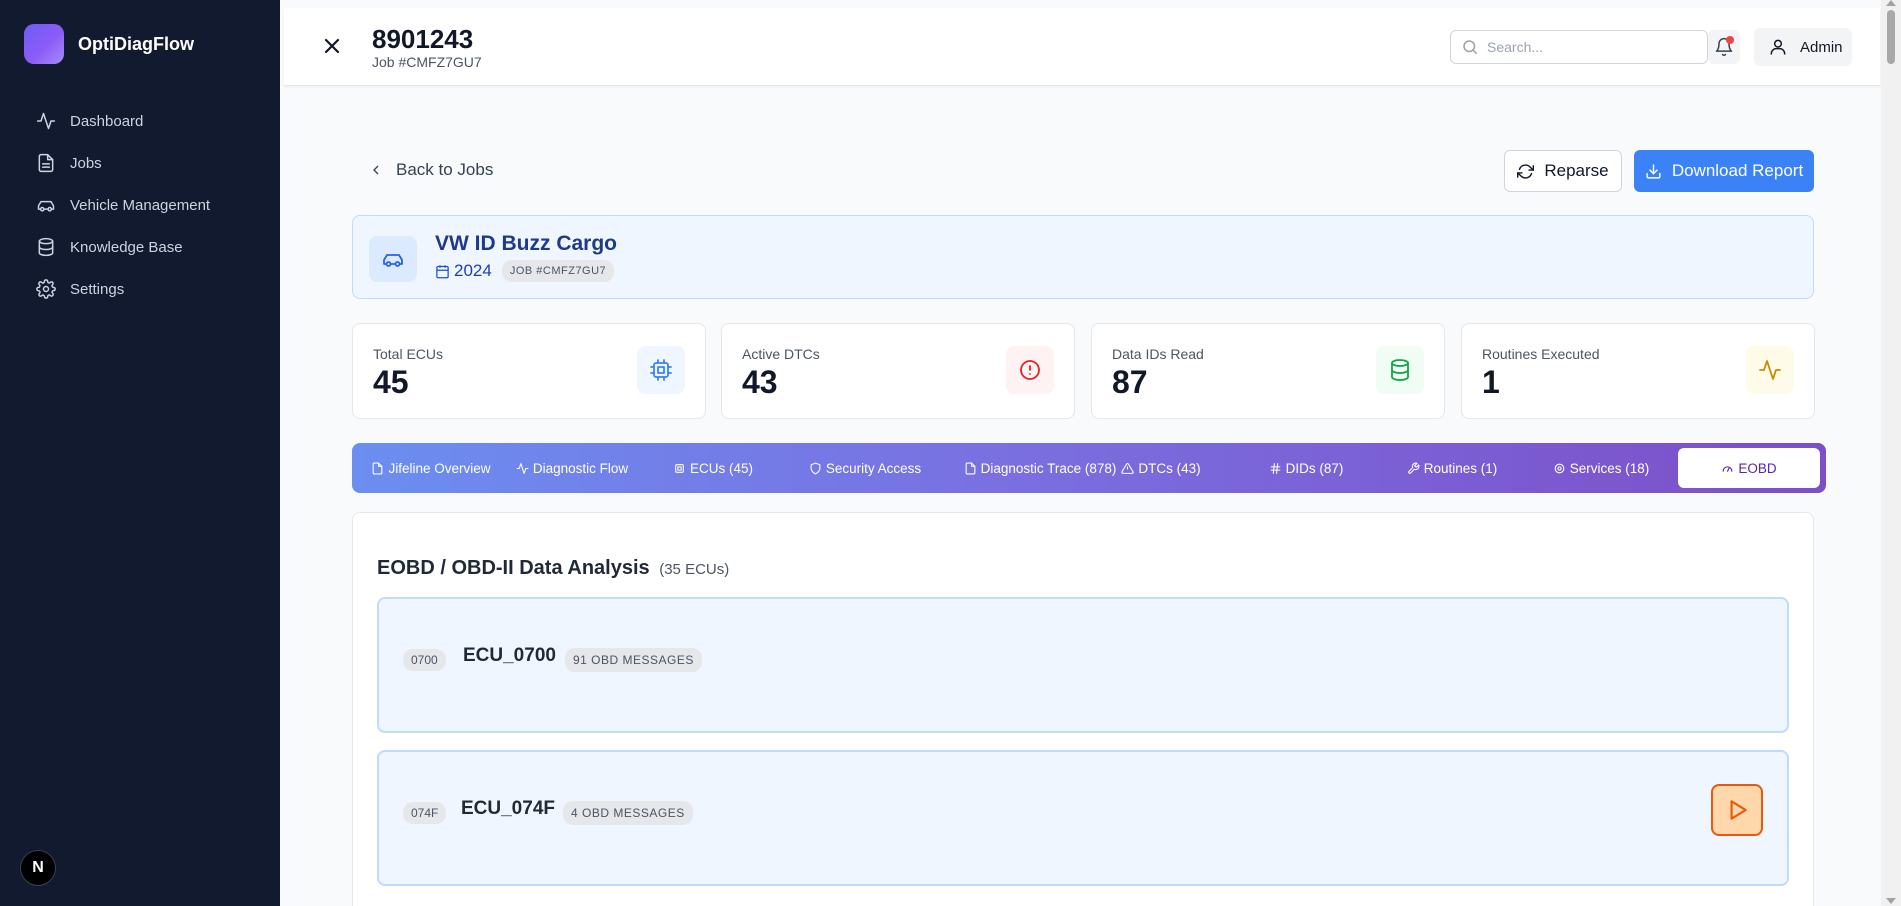 This screenshot has height=906, width=1901. I want to click on vehicle-year: 2024, so click(473, 270).